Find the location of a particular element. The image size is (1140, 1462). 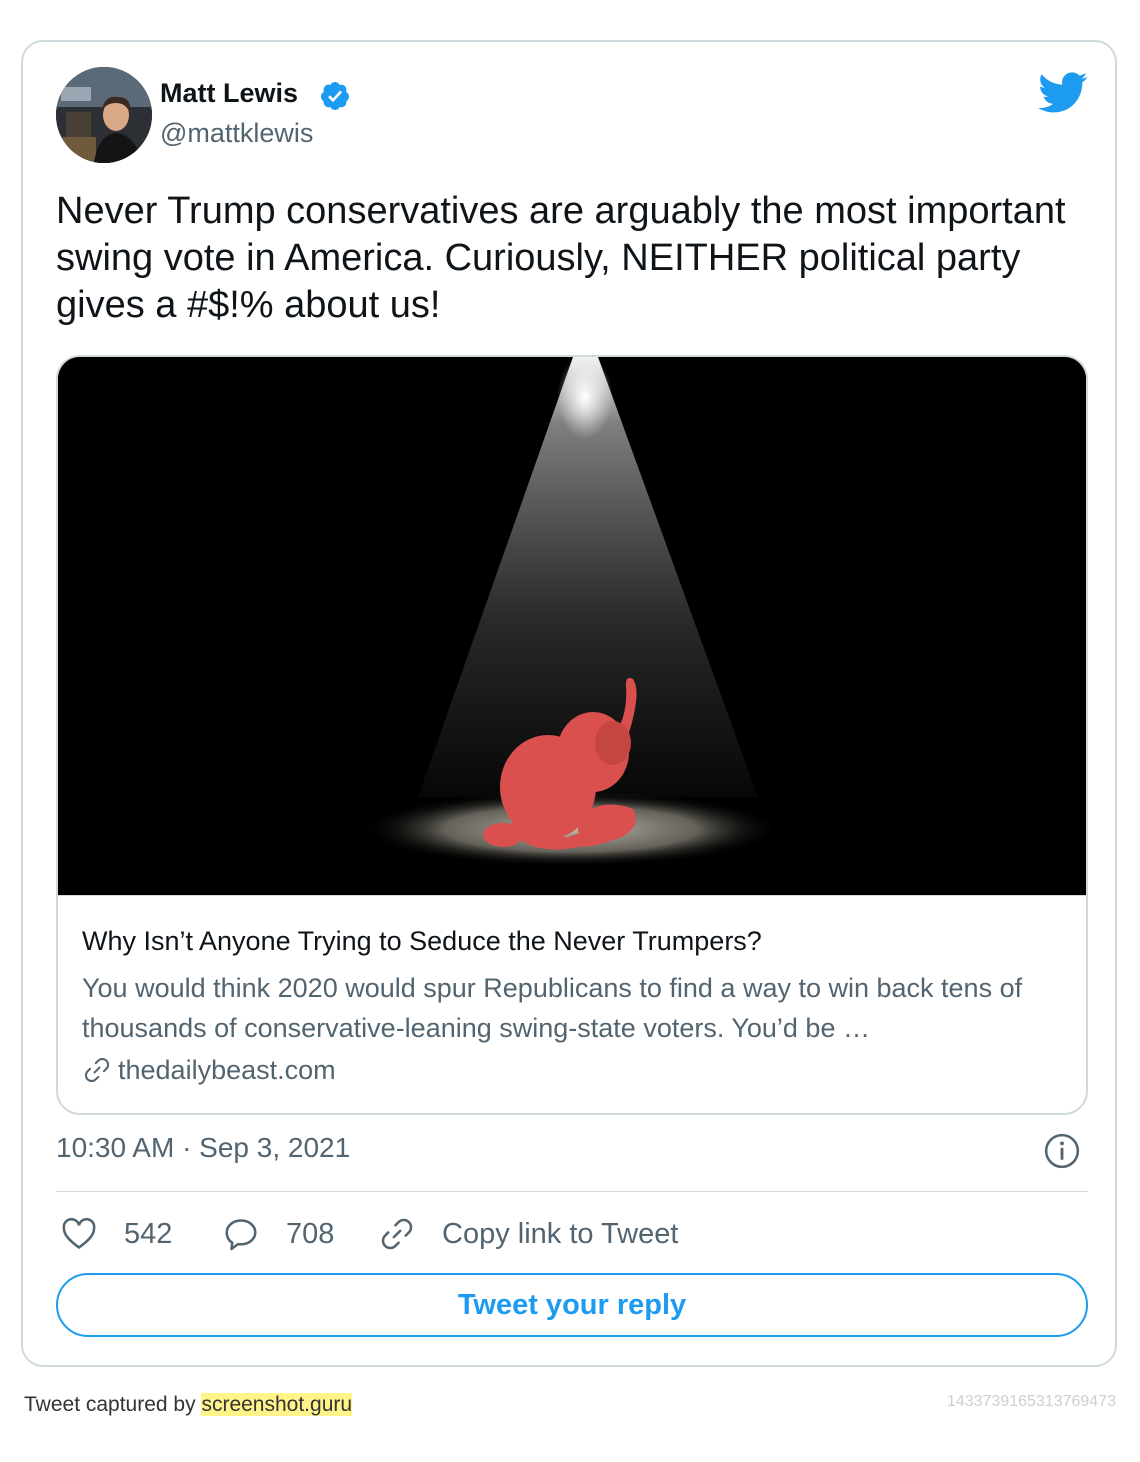

tweet-timestamp: 10:30 AM · Sep 3, 2021 is located at coordinates (203, 1148).